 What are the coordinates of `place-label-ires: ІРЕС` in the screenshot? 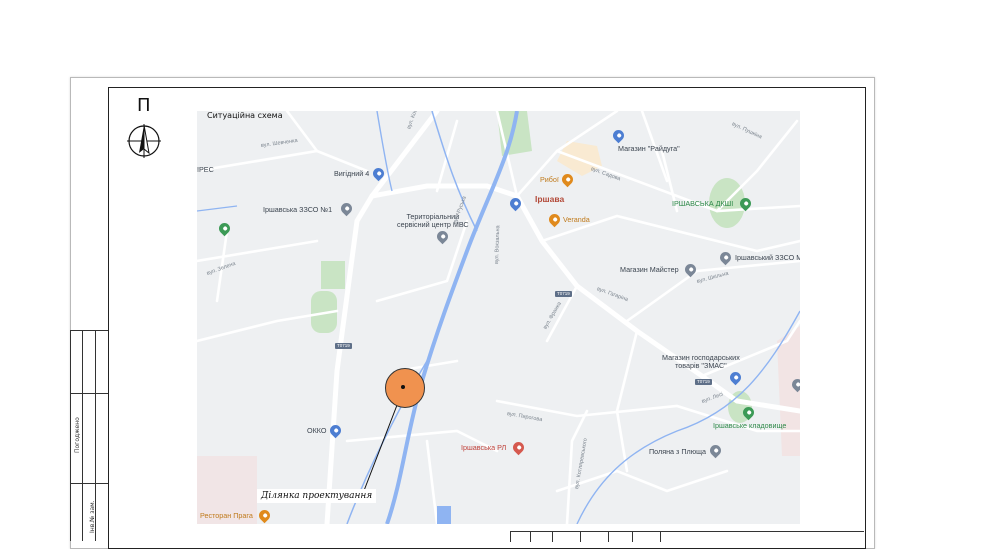 It's located at (205, 169).